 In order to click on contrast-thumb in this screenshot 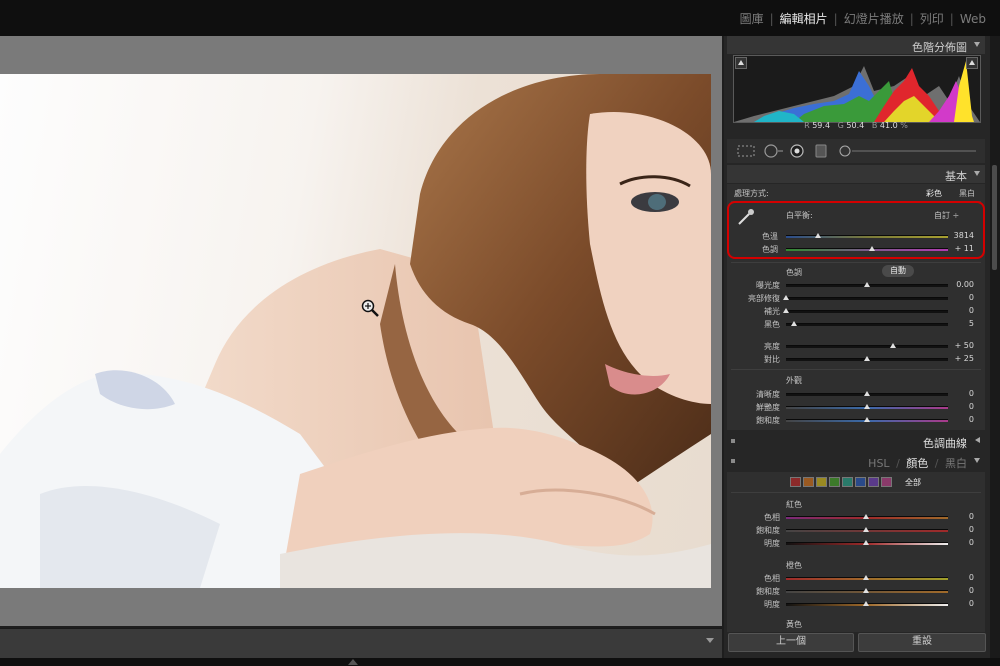, I will do `click(867, 358)`.